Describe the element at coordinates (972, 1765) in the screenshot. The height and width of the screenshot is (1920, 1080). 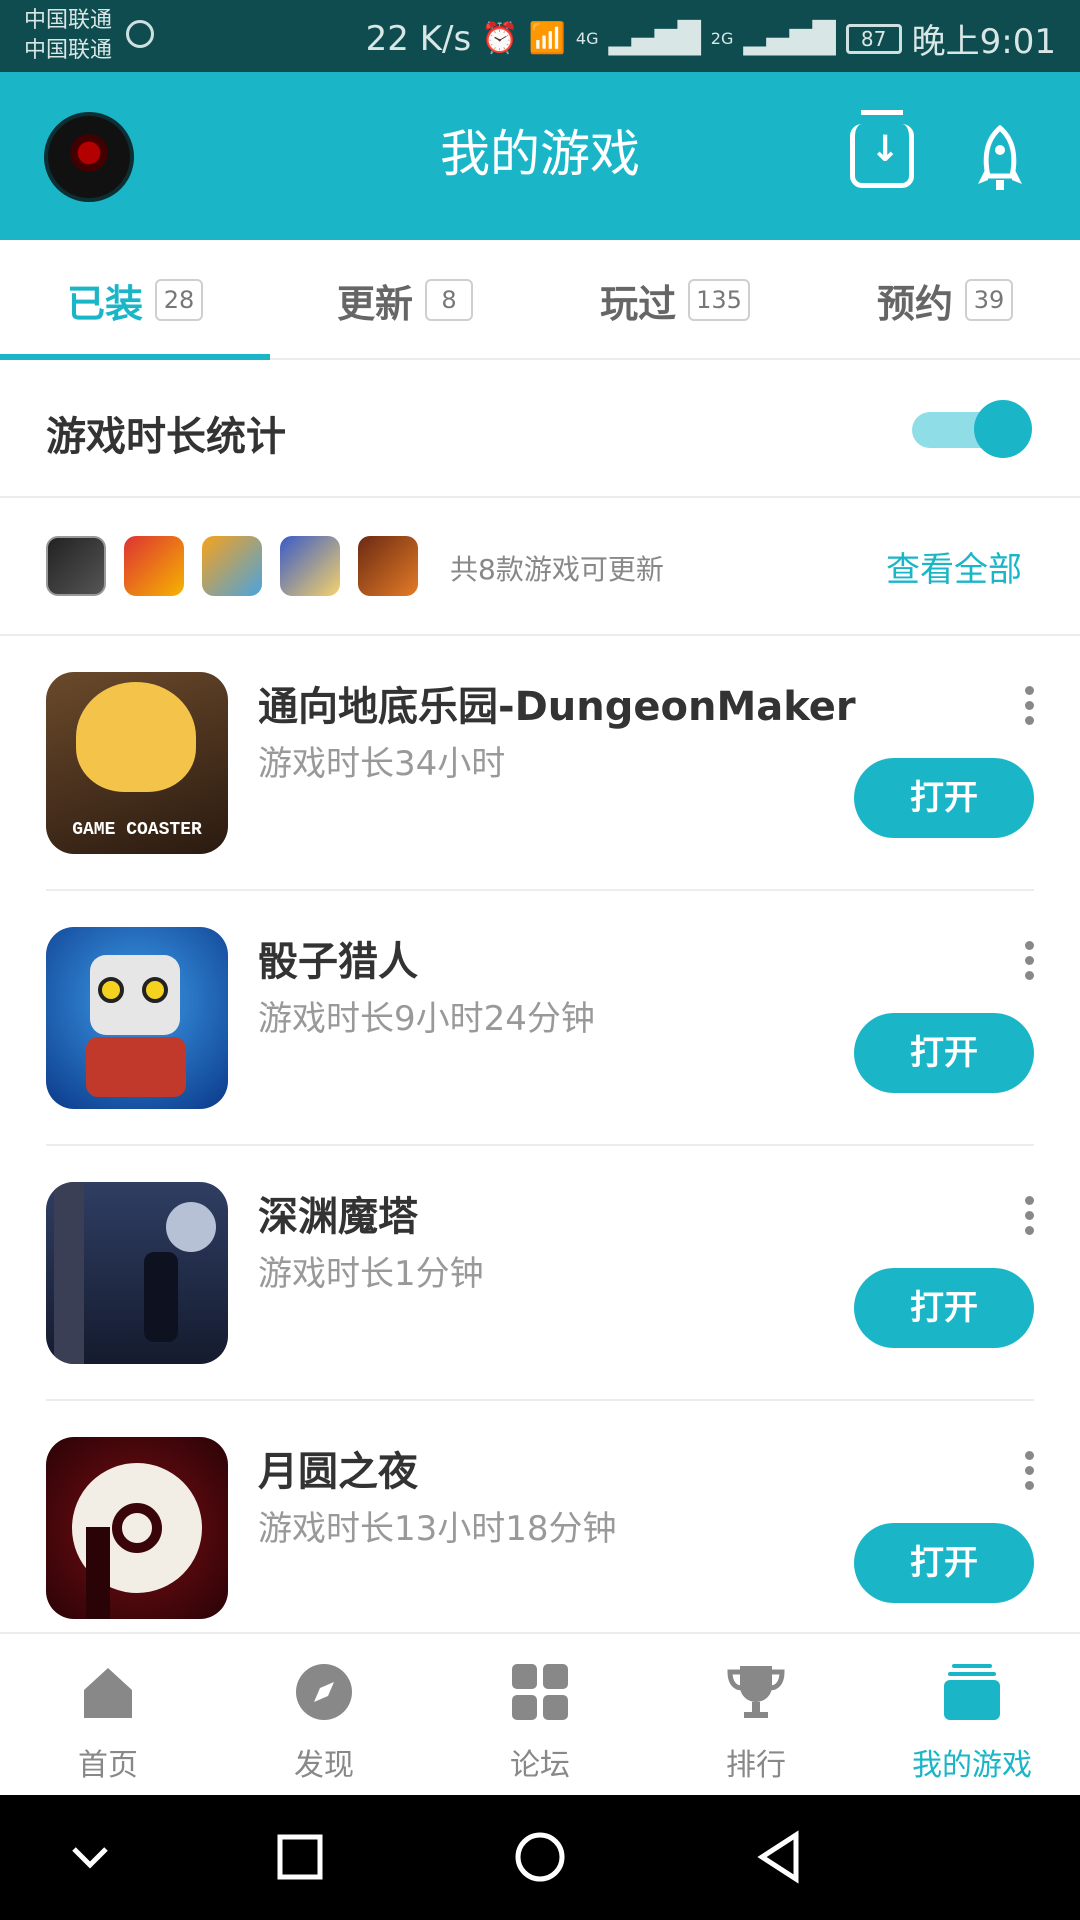
I see `nav-label: 我的游戏` at that location.